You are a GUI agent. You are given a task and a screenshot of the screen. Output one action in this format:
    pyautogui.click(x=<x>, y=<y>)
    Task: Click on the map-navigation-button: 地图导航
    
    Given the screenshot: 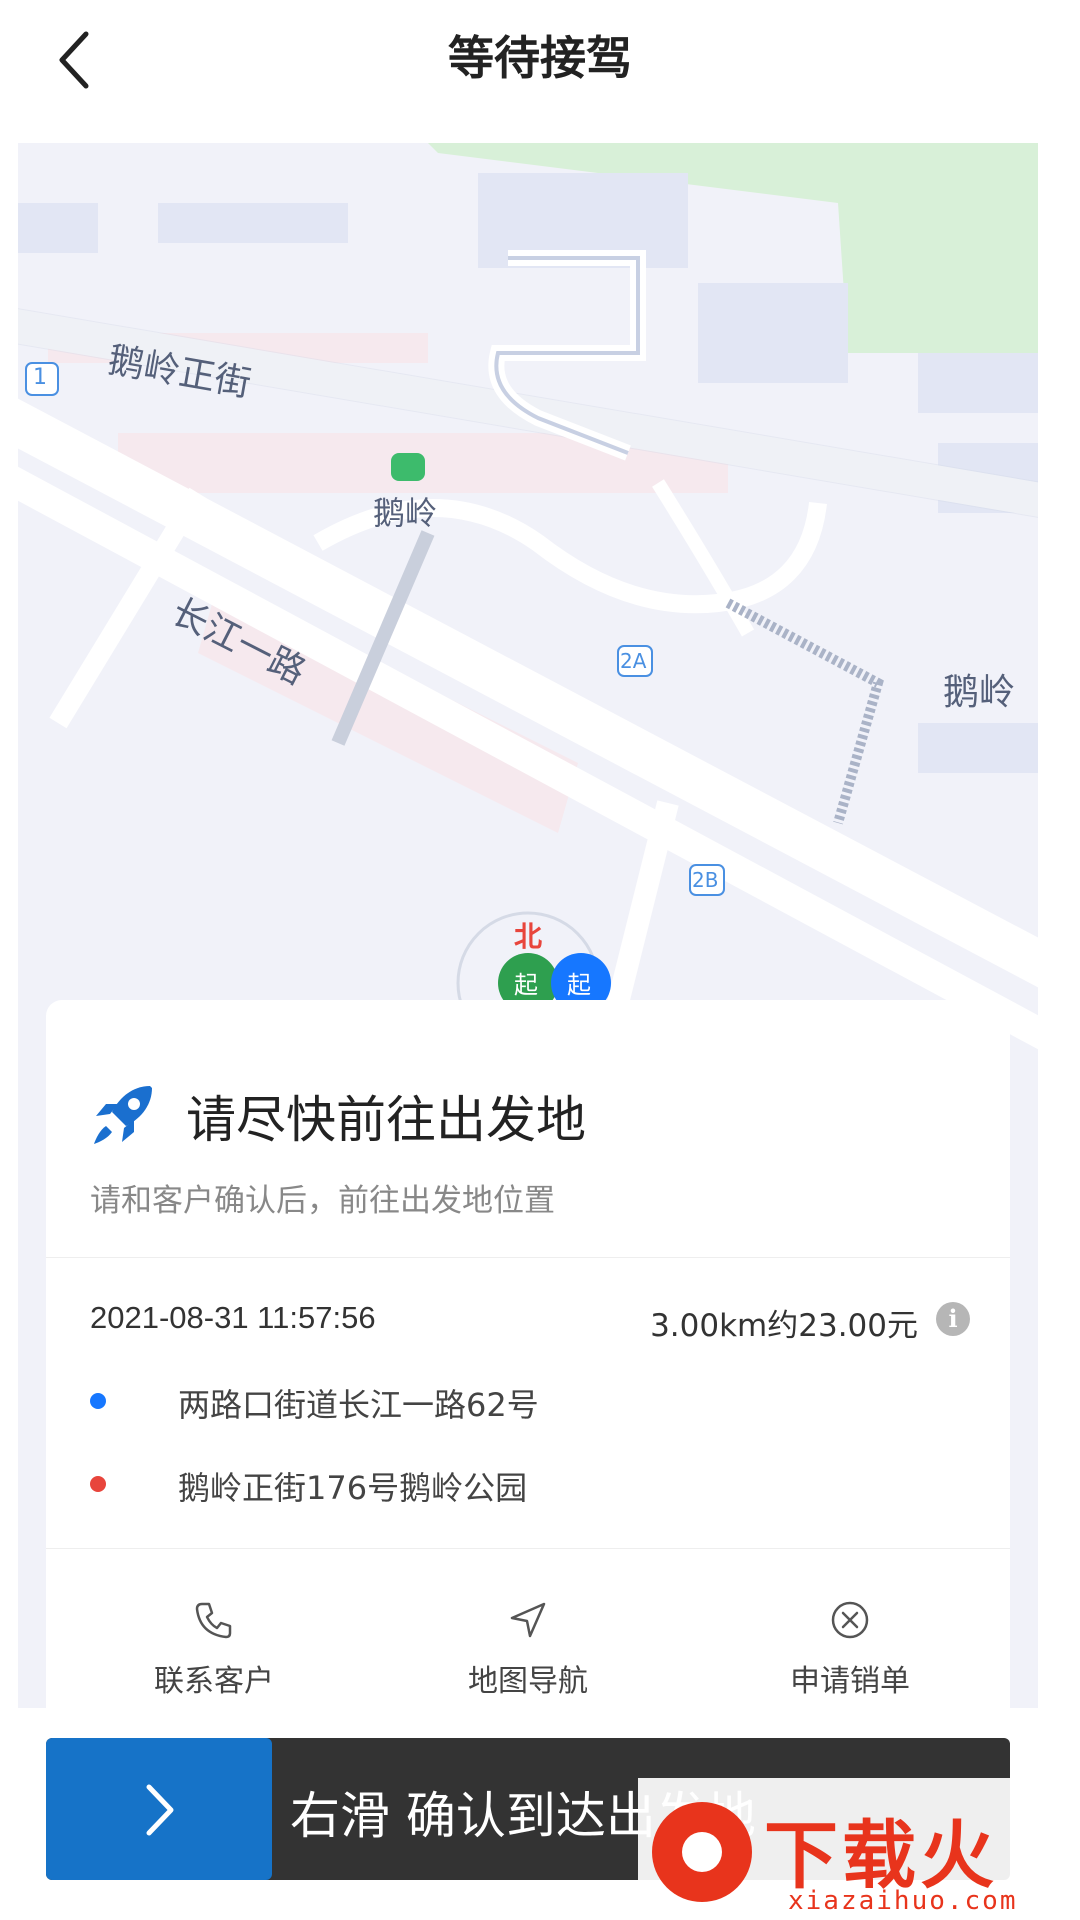 What is the action you would take?
    pyautogui.click(x=528, y=1628)
    